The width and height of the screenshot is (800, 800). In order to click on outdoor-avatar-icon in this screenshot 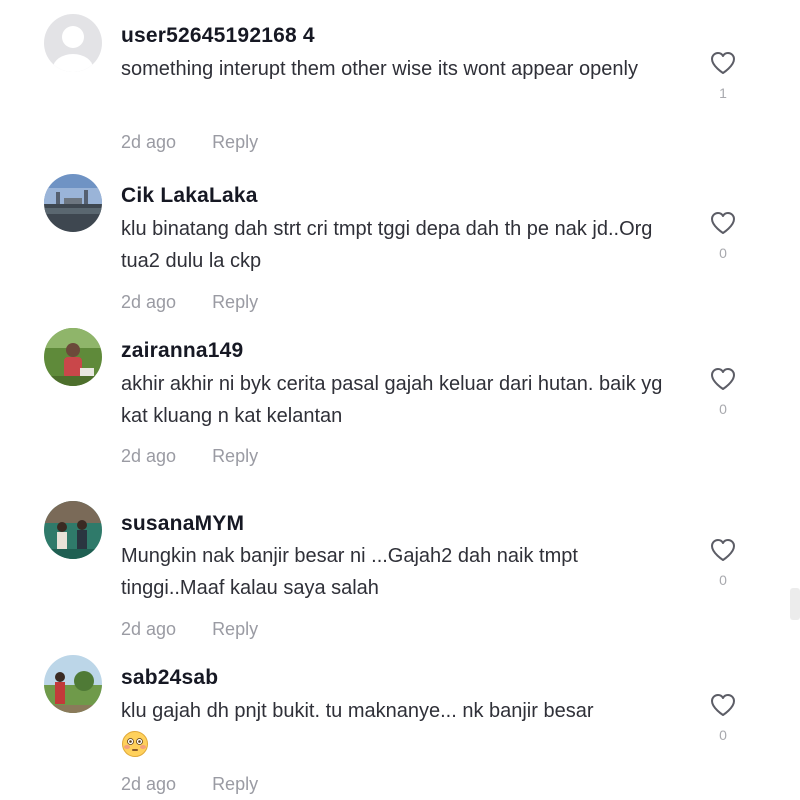, I will do `click(73, 684)`.